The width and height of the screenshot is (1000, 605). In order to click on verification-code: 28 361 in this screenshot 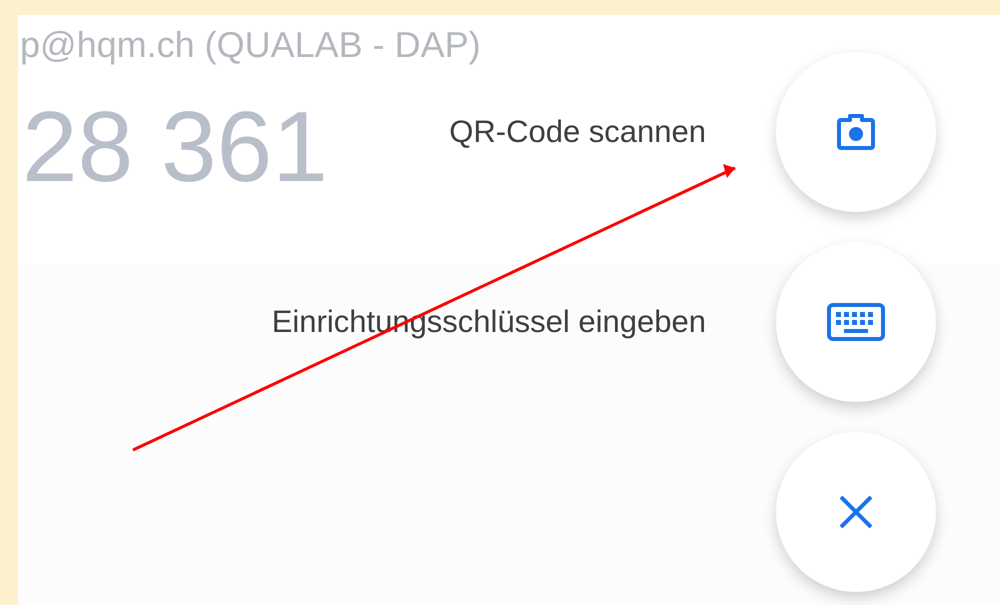, I will do `click(174, 147)`.